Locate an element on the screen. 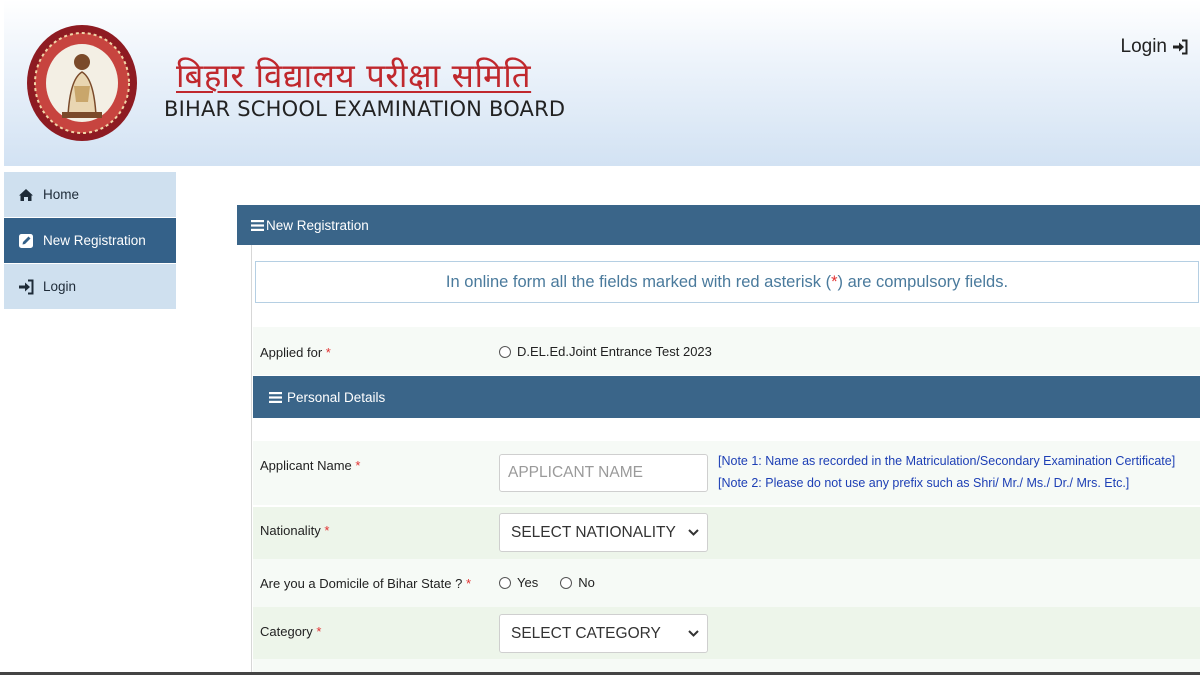 This screenshot has height=675, width=1200. nationality-select: SELECT NATIONALITY is located at coordinates (603, 532).